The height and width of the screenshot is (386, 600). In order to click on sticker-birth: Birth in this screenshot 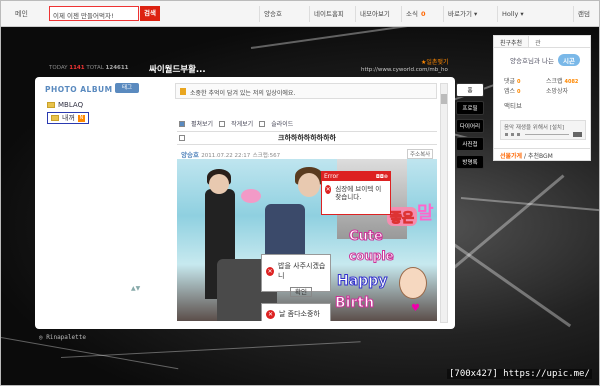, I will do `click(354, 303)`.